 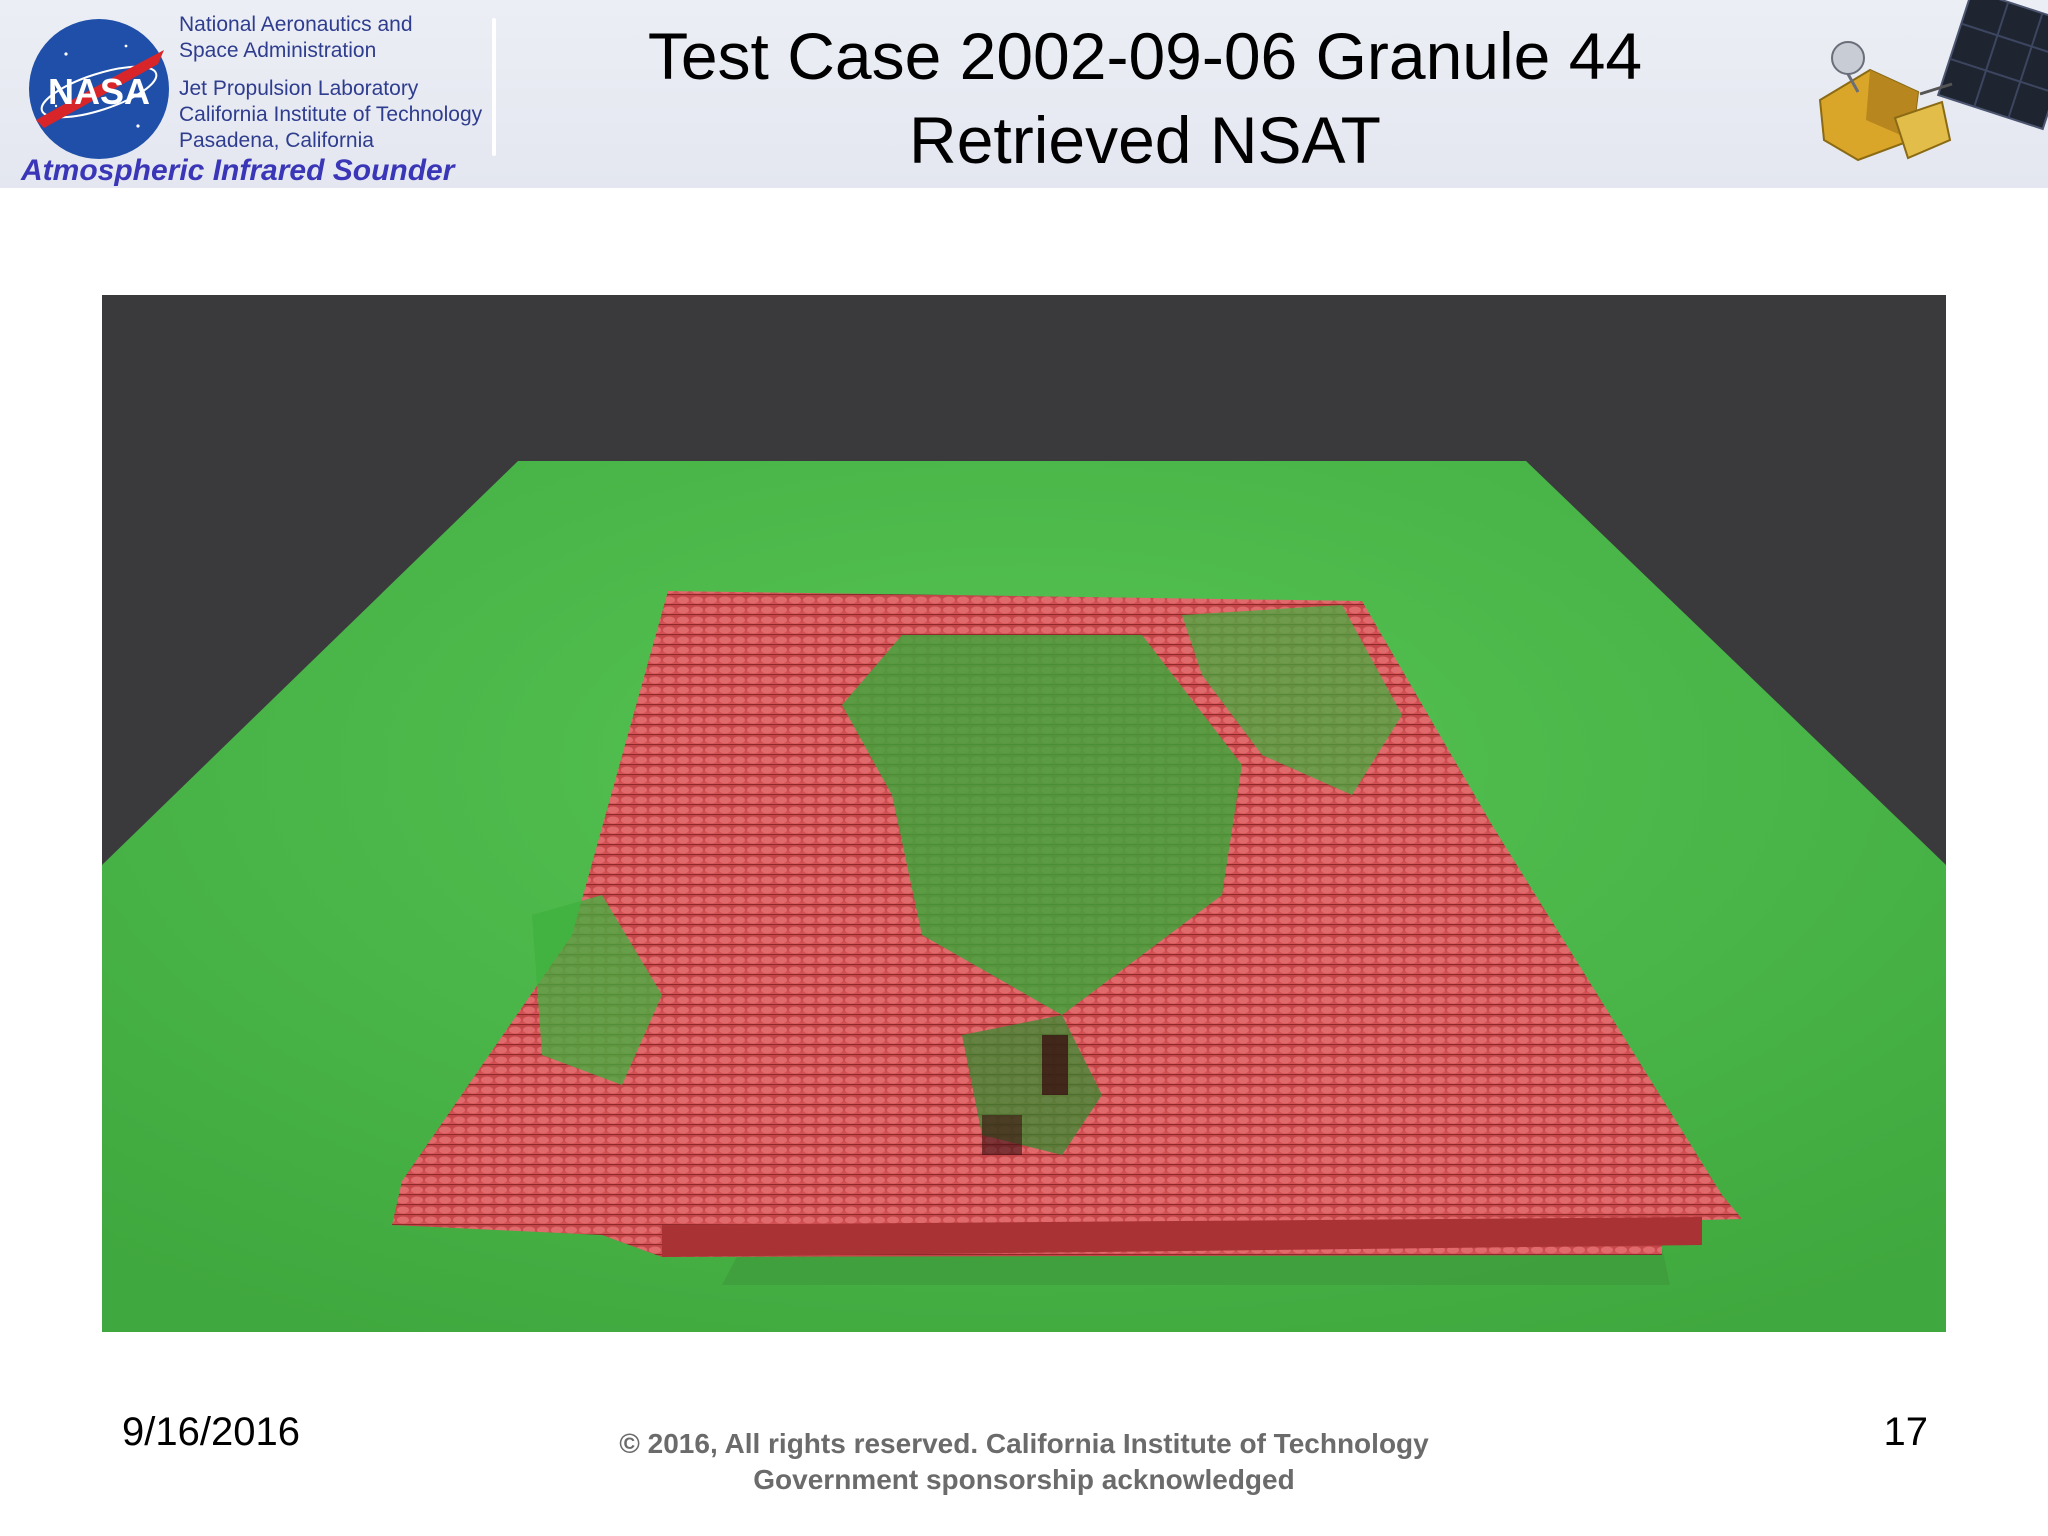 What do you see at coordinates (276, 140) in the screenshot?
I see `org-line-5: Pasadena, California` at bounding box center [276, 140].